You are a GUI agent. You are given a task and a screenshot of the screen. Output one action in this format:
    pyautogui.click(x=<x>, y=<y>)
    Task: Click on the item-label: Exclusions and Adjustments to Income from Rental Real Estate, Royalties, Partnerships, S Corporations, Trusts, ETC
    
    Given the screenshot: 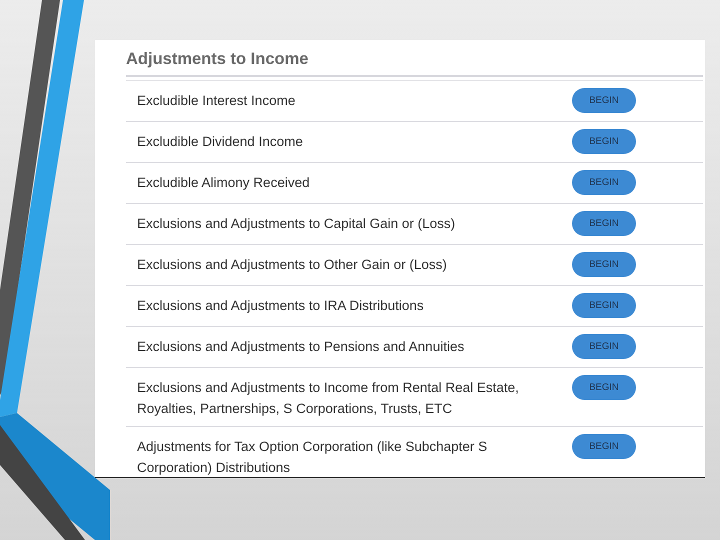 What is the action you would take?
    pyautogui.click(x=328, y=398)
    